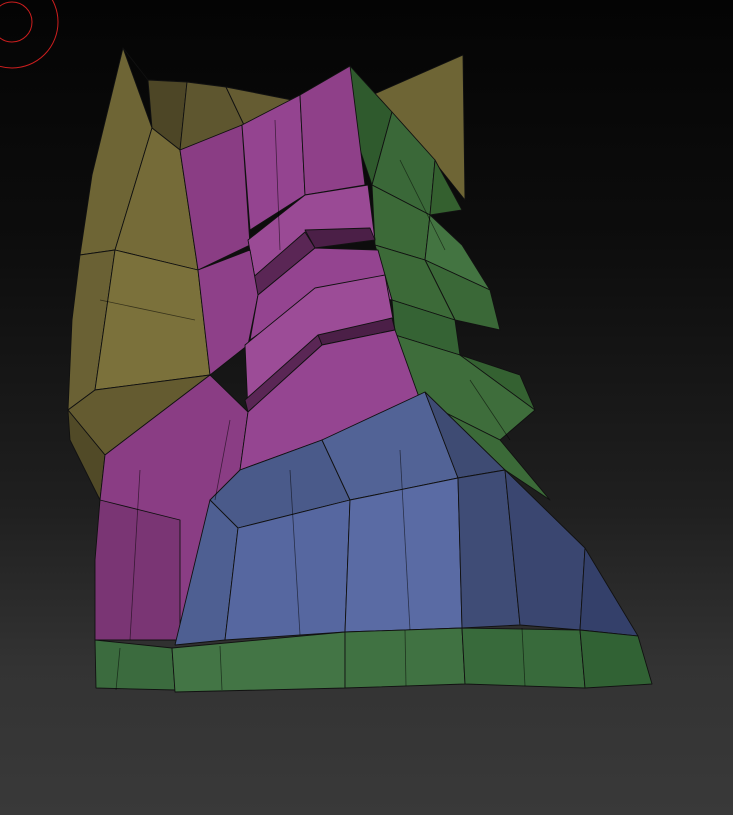 Image resolution: width=733 pixels, height=815 pixels. What do you see at coordinates (29, 34) in the screenshot?
I see `brush-circle-cursor-icon` at bounding box center [29, 34].